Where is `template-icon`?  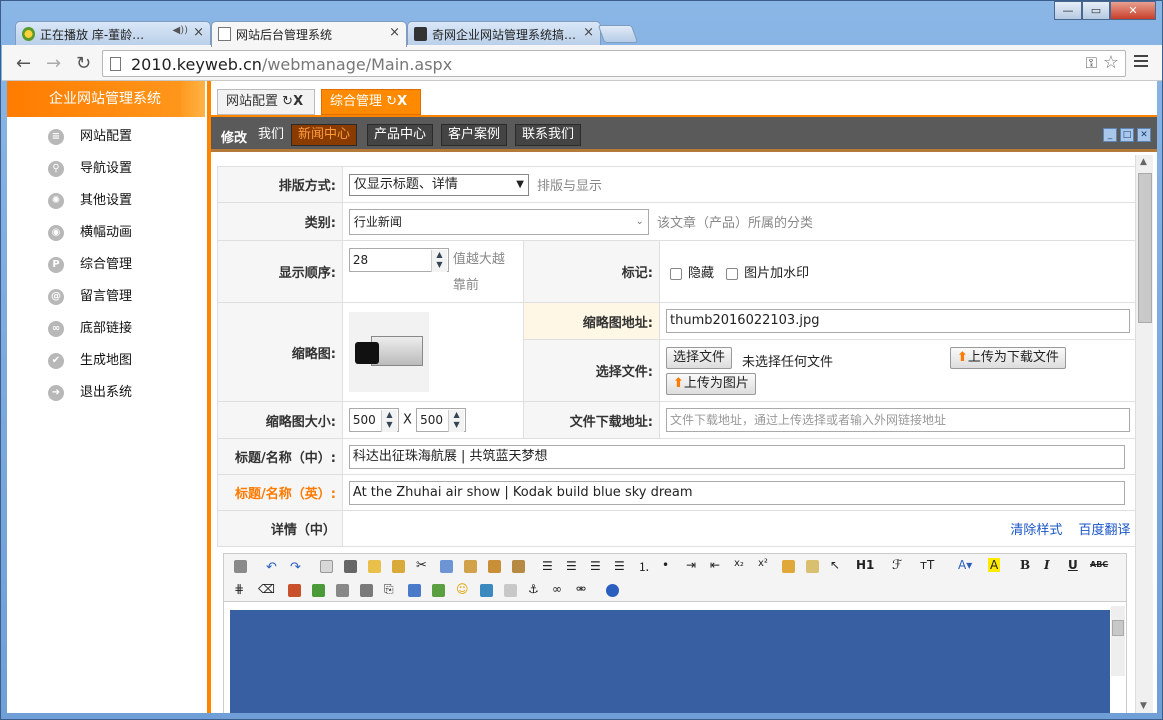
template-icon is located at coordinates (374, 566).